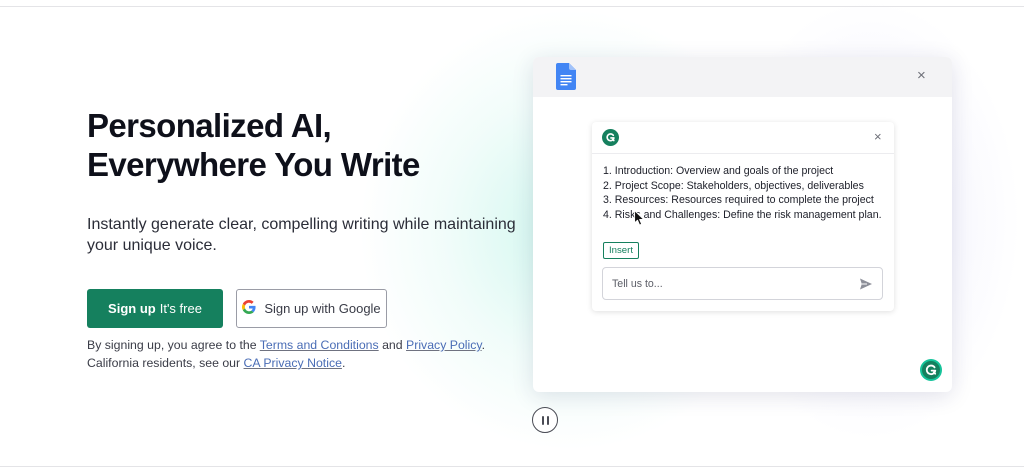  What do you see at coordinates (253, 164) in the screenshot?
I see `title-line-2: Everywhere You Write` at bounding box center [253, 164].